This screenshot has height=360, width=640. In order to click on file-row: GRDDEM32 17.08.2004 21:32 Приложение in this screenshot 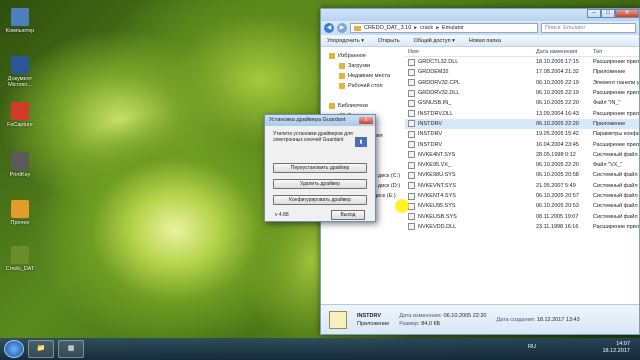, I will do `click(522, 72)`.